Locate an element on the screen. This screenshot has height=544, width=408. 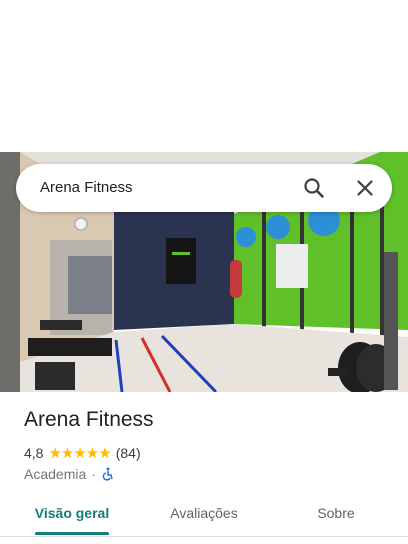
tab-bar: Visão geral Avaliações Sobre is located at coordinates (204, 515).